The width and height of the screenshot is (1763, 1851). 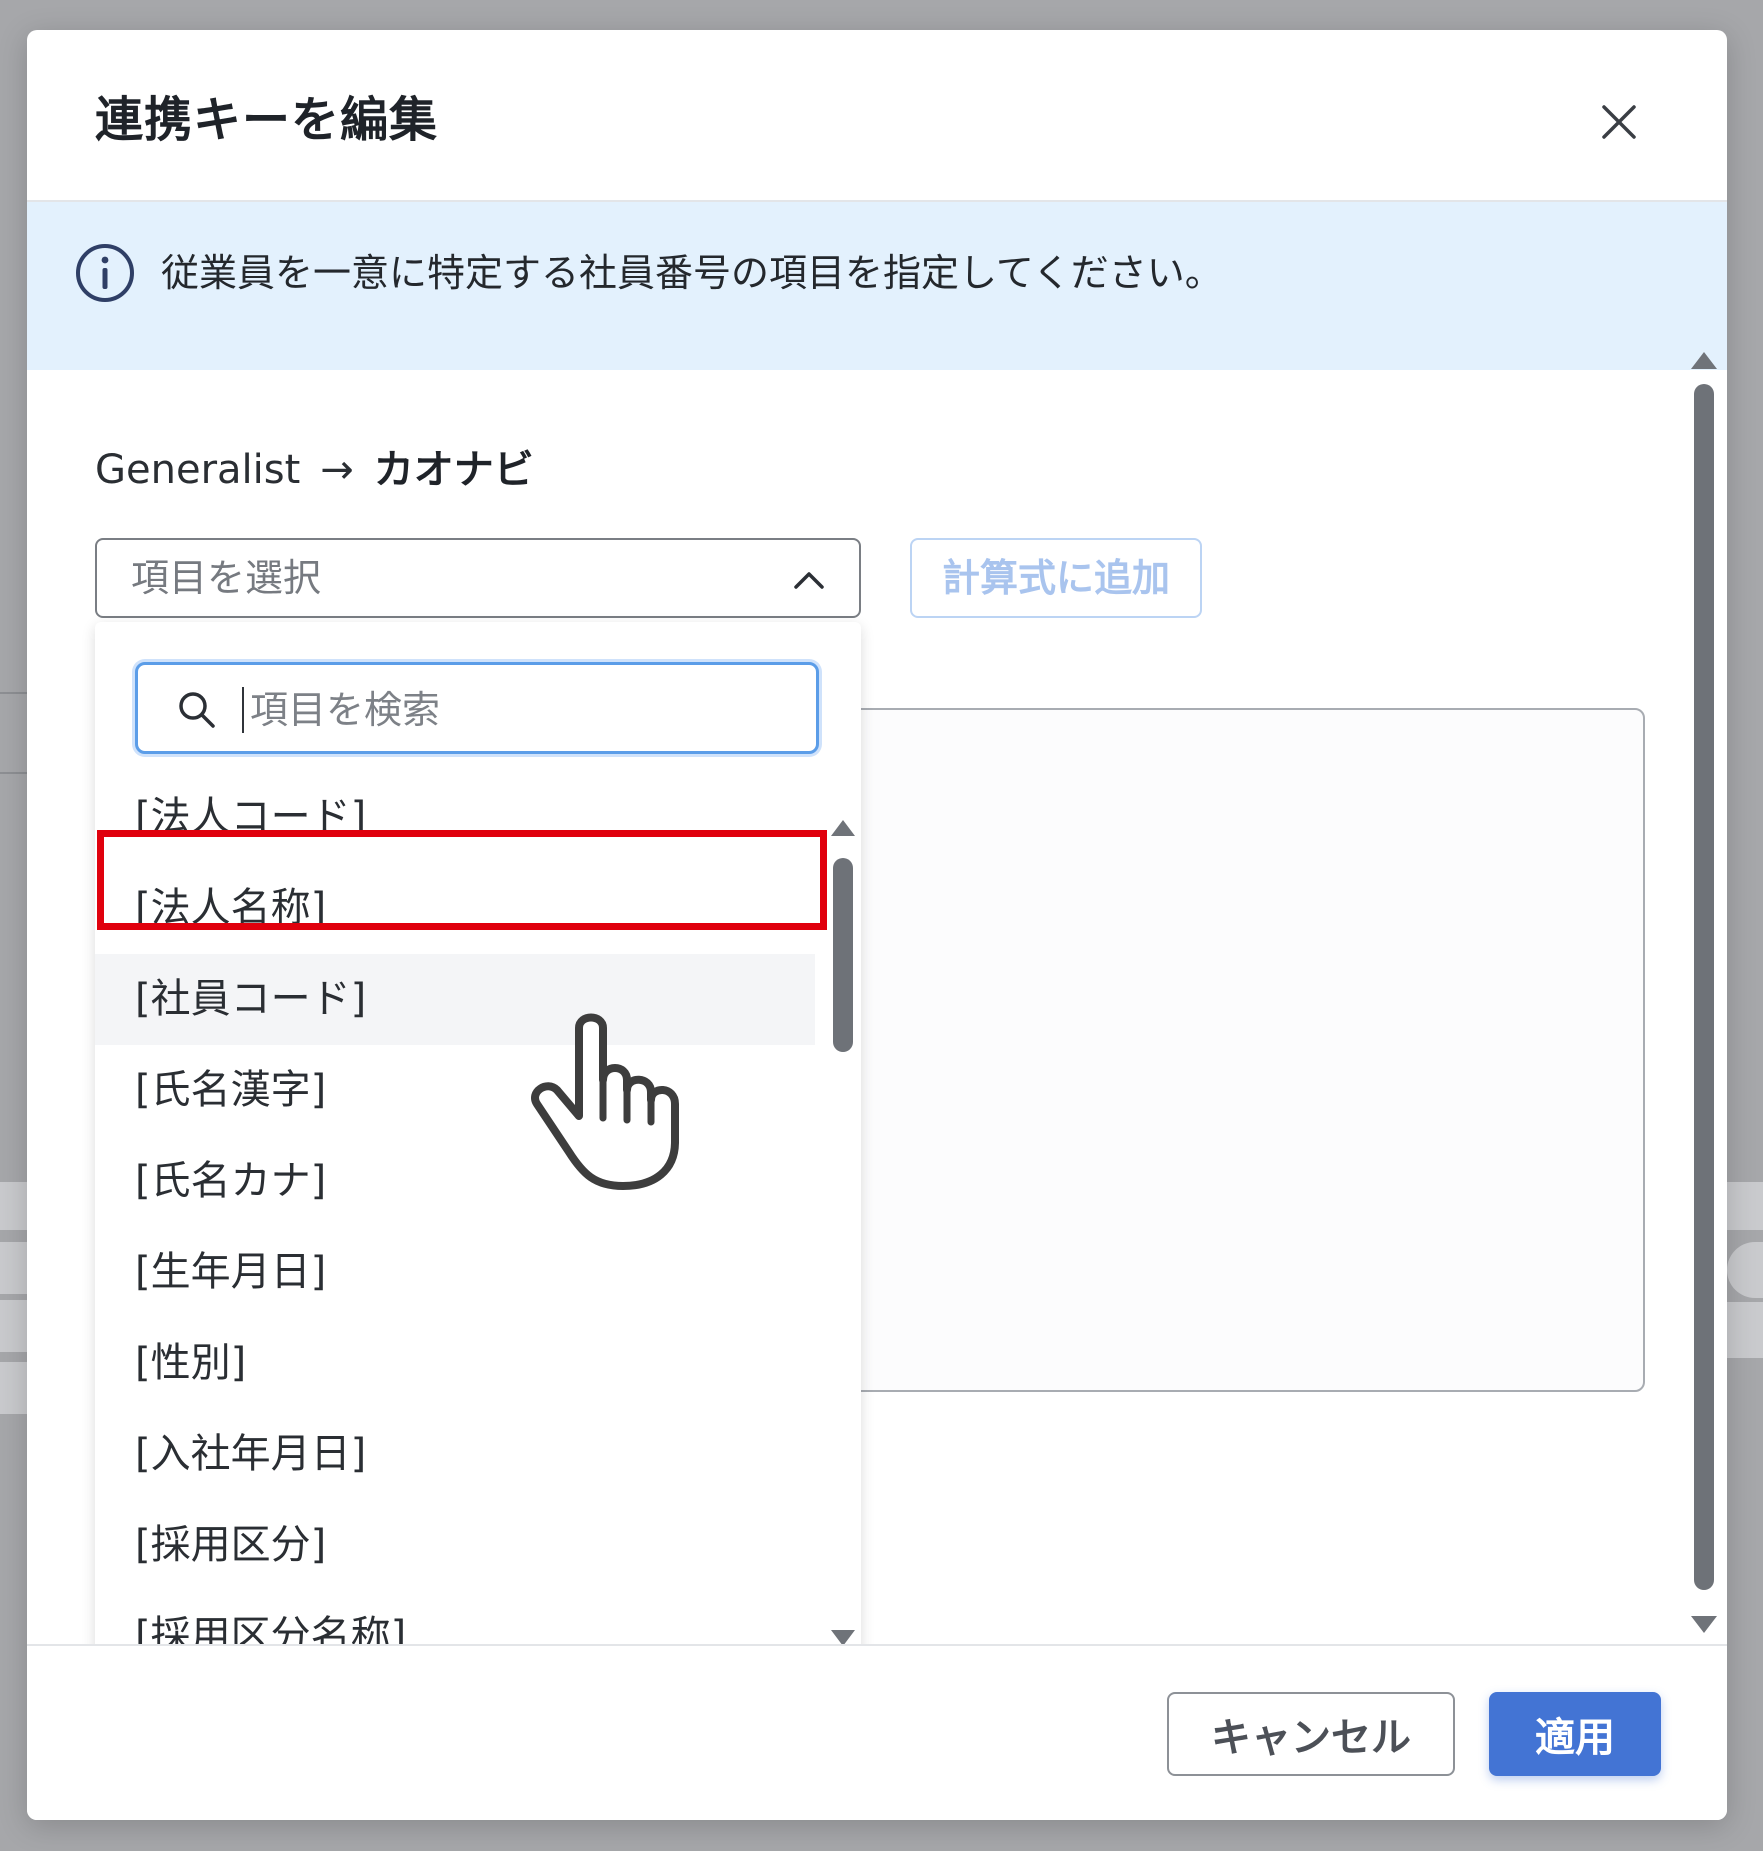 What do you see at coordinates (843, 828) in the screenshot?
I see `list-scroll-up-arrow` at bounding box center [843, 828].